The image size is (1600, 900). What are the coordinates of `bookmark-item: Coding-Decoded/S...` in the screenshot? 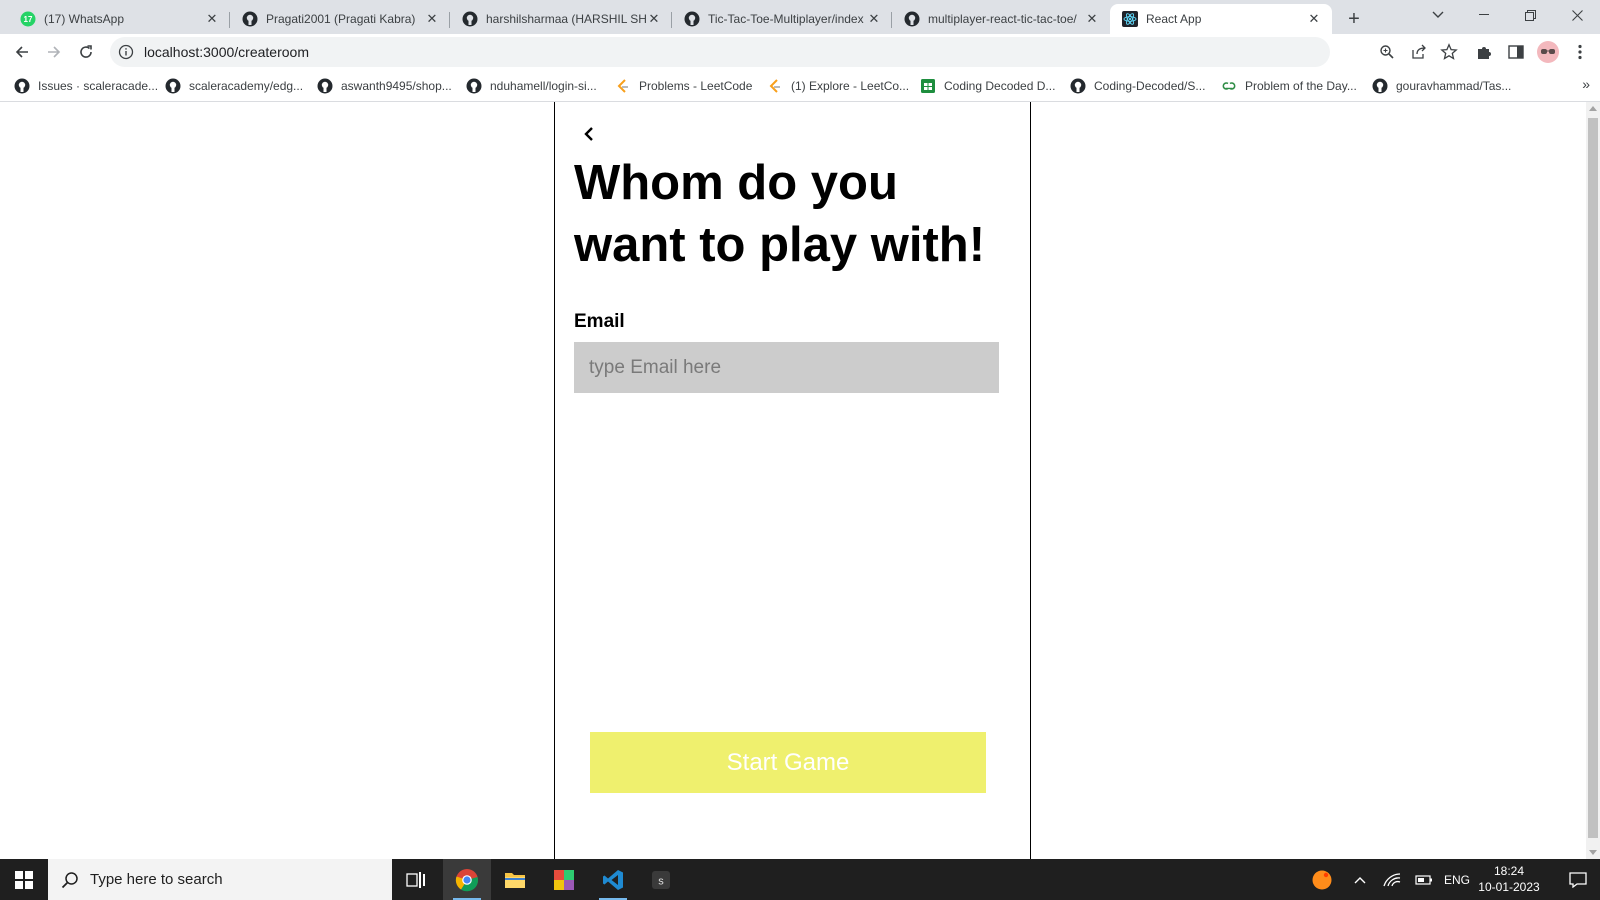 It's located at (1137, 86).